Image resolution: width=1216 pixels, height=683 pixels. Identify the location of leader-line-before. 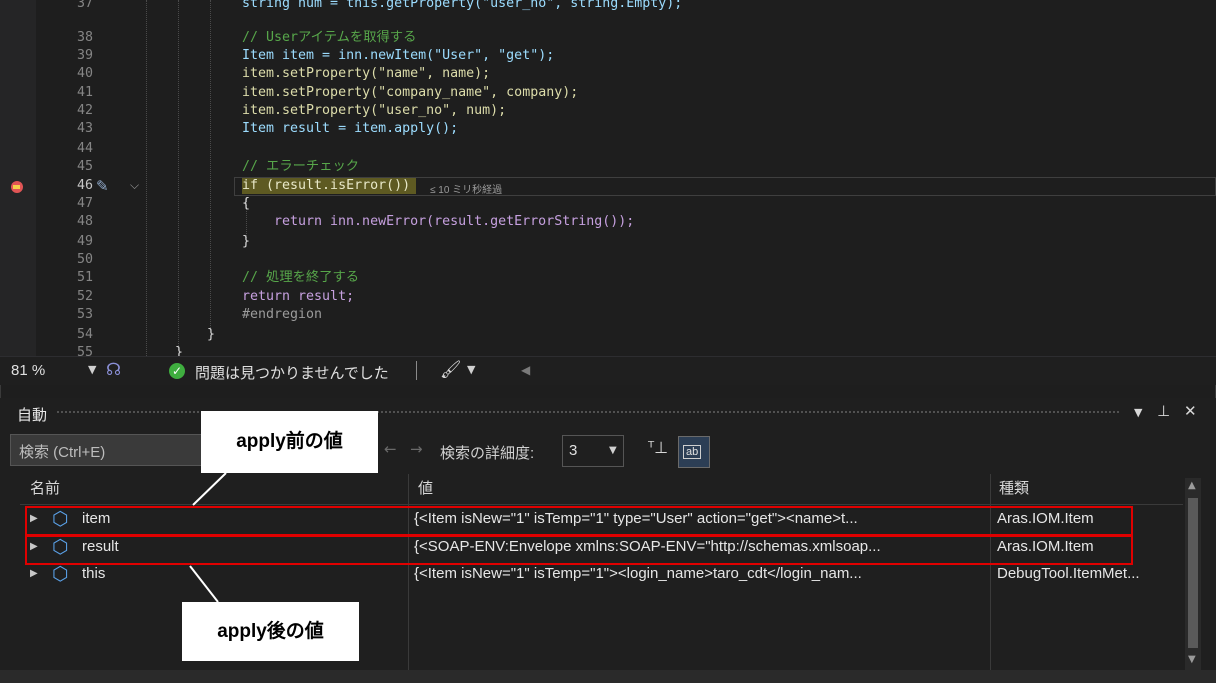
(209, 489).